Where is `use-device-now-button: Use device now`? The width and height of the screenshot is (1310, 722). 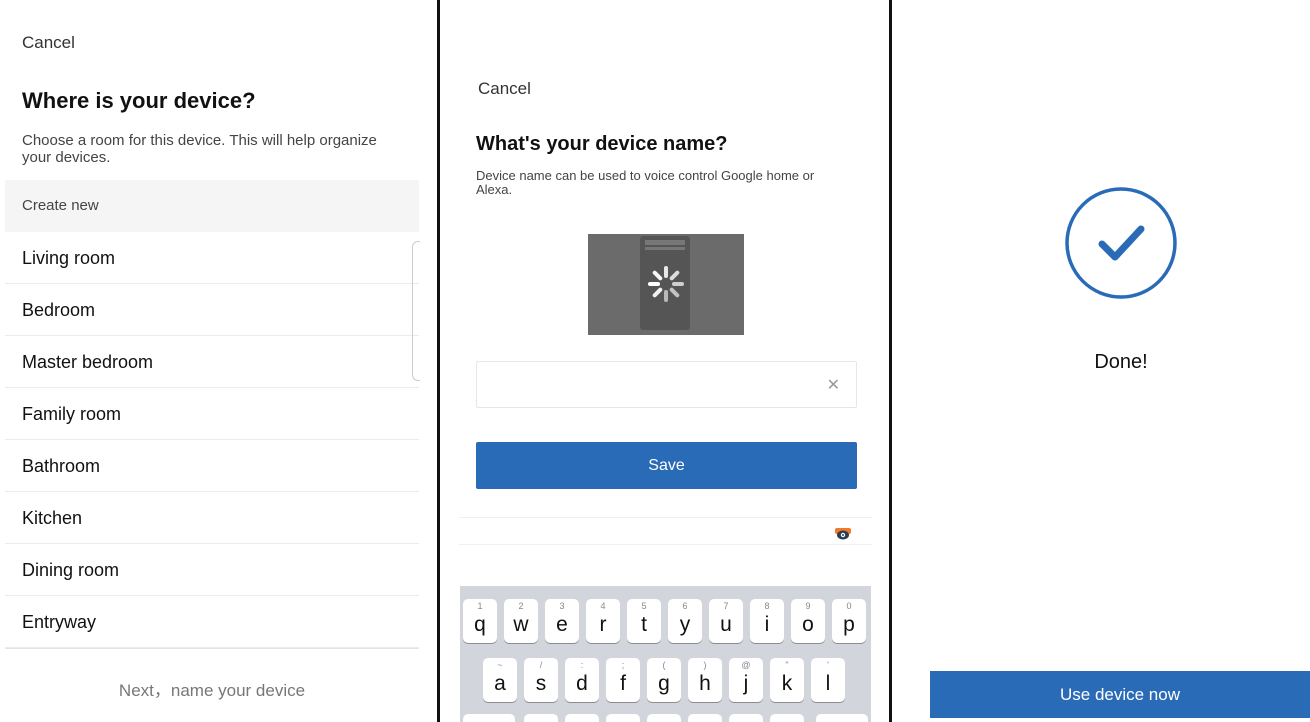
use-device-now-button: Use device now is located at coordinates (1120, 694).